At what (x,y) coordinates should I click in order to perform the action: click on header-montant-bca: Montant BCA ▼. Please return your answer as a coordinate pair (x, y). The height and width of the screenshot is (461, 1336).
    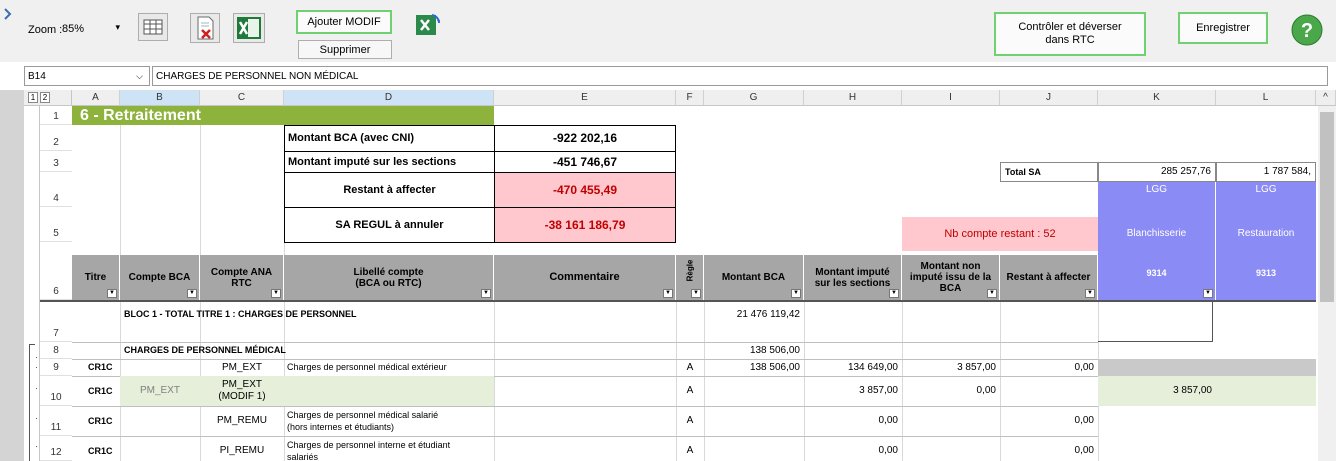
    Looking at the image, I should click on (754, 277).